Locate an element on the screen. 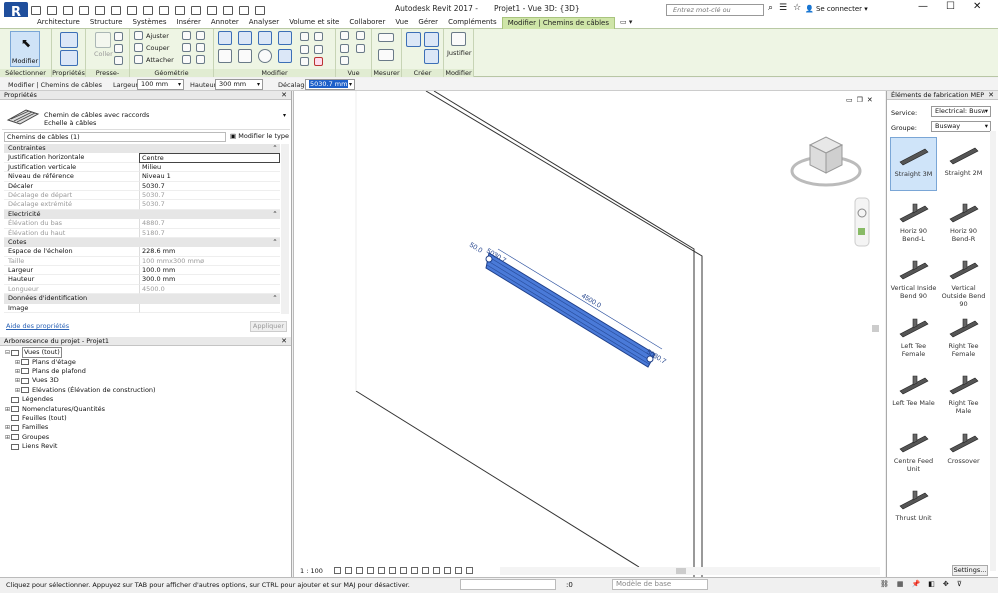  fabrication-part-item: Crossover is located at coordinates (963, 452).